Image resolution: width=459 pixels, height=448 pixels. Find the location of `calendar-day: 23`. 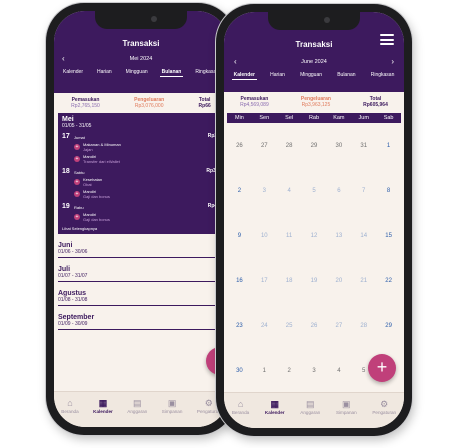

calendar-day: 23 is located at coordinates (239, 342).